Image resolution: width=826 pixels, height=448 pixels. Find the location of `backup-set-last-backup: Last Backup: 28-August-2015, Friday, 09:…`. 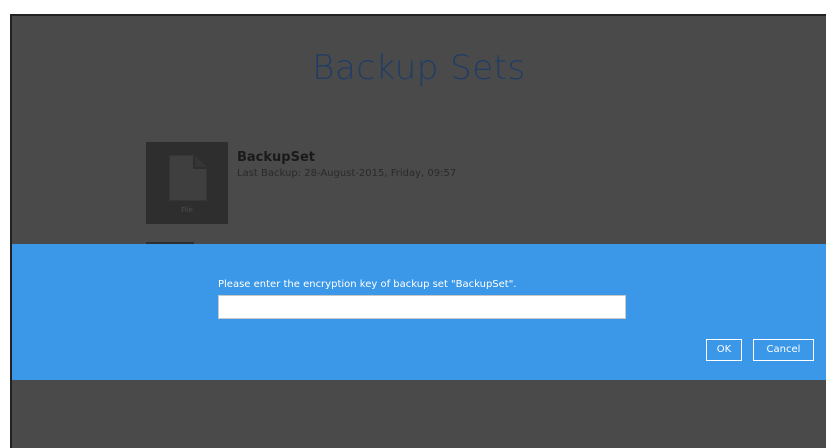

backup-set-last-backup: Last Backup: 28-August-2015, Friday, 09:… is located at coordinates (347, 173).